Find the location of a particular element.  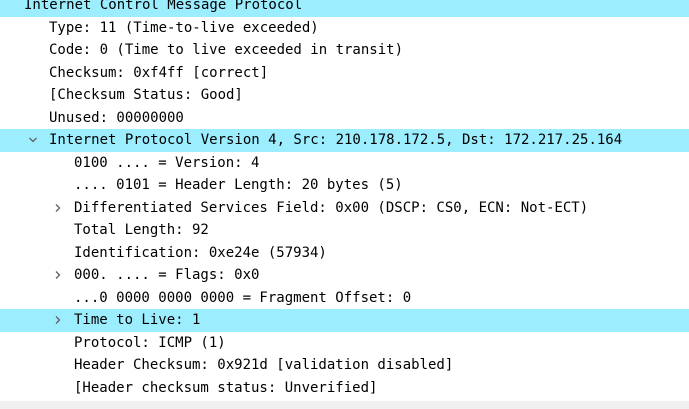

tree-row-icmp-checksum: Checksum: 0xf4ff [correct] is located at coordinates (344, 73).